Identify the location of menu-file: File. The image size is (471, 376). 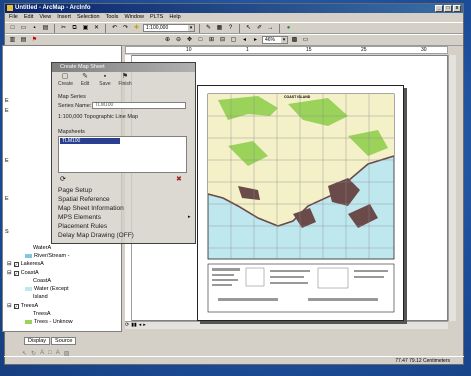
(13, 17).